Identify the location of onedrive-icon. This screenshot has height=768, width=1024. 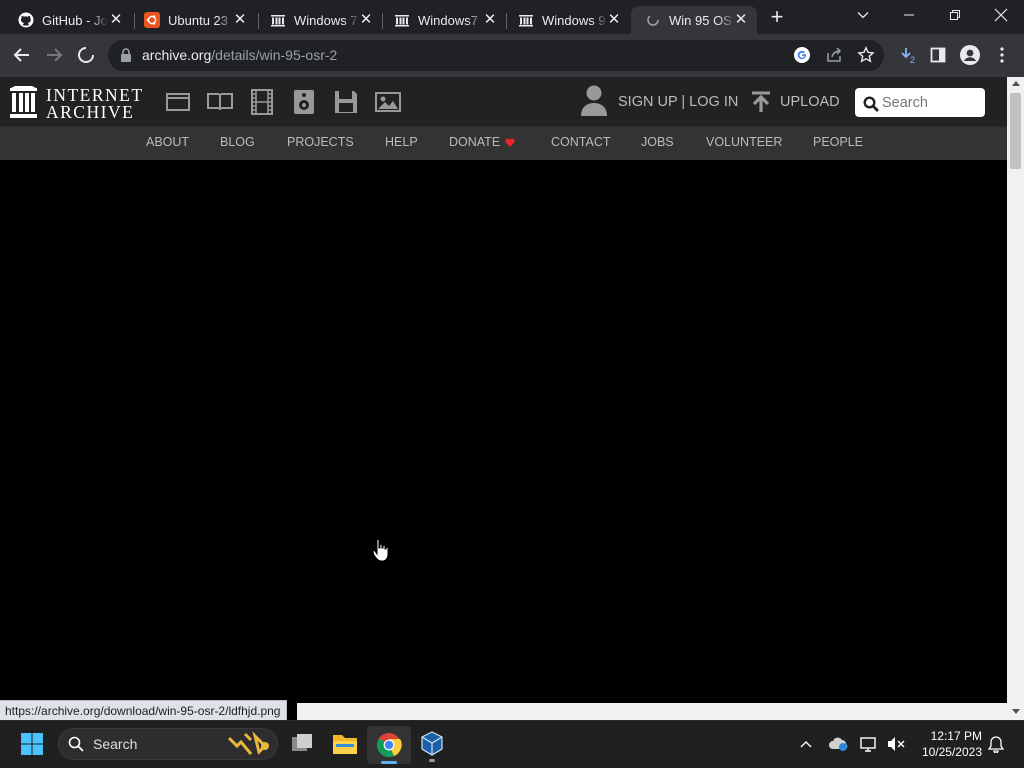
(839, 744).